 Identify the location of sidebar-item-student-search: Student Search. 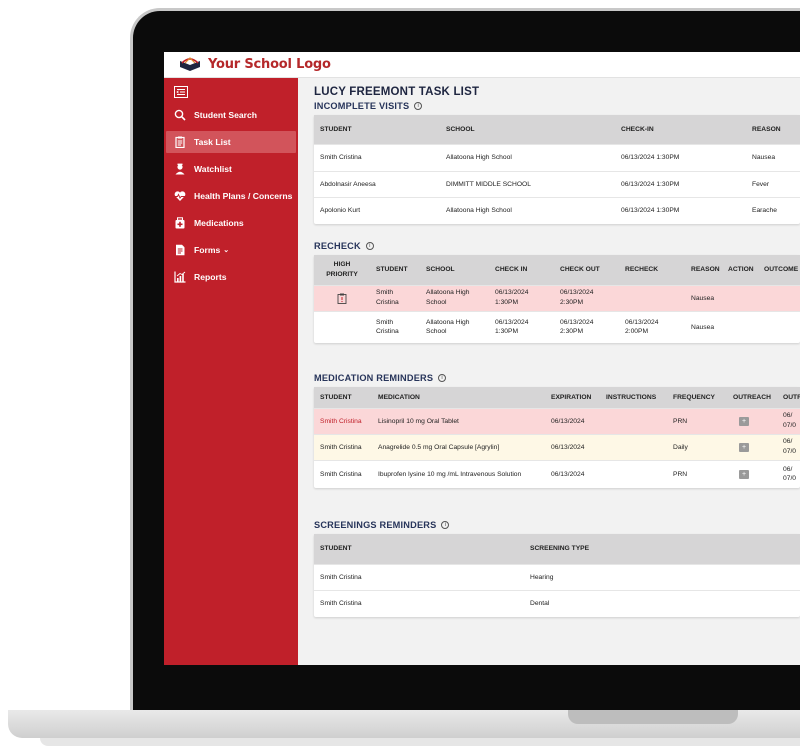
(231, 115).